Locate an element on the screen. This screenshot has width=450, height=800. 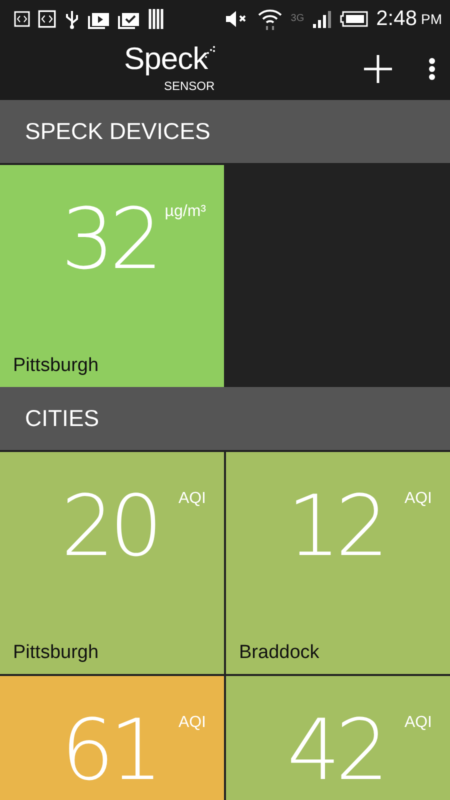
reading-value: 12 is located at coordinates (336, 526).